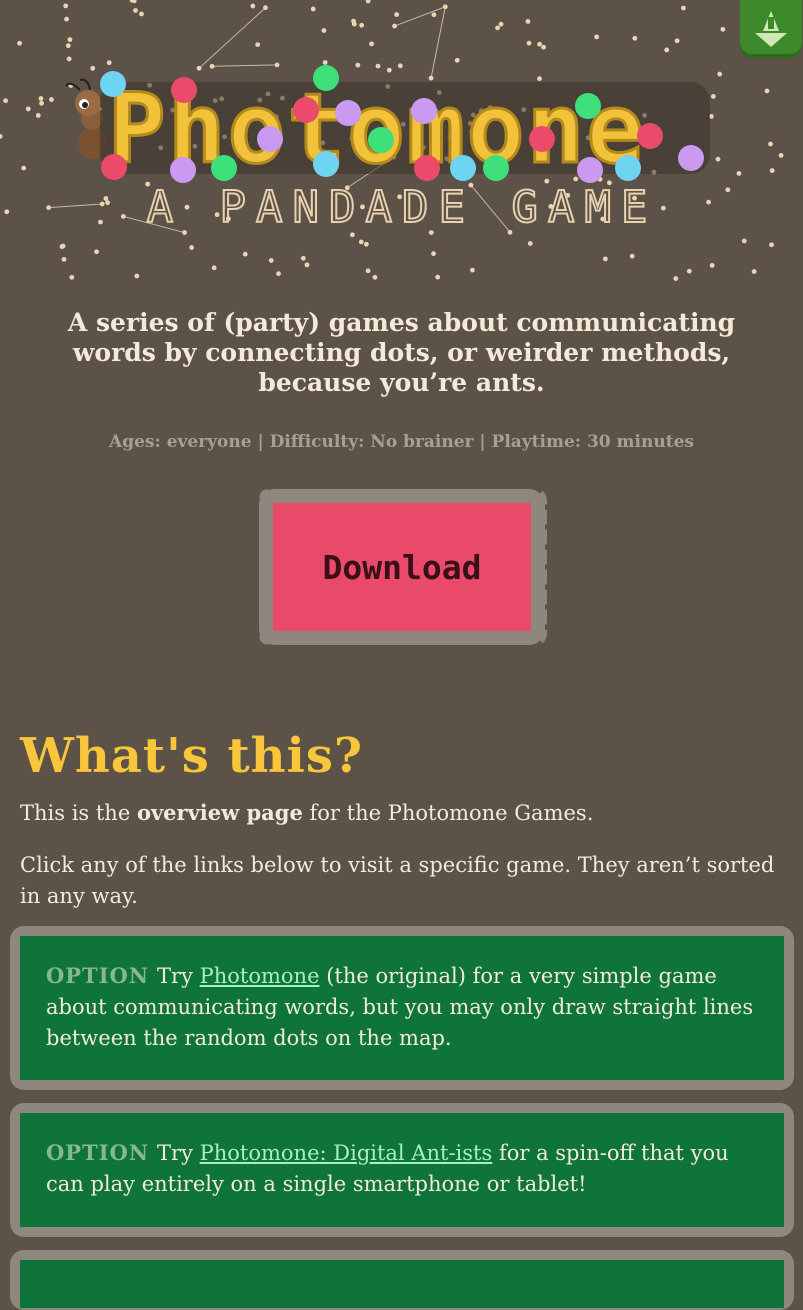 The width and height of the screenshot is (803, 1310). Describe the element at coordinates (346, 1153) in the screenshot. I see `digital-antists-link: Photomone: Digital Ant-ists` at that location.